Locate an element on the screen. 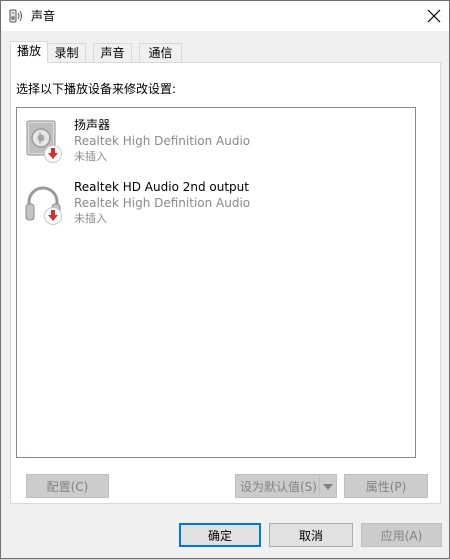 The image size is (450, 559). tab-communications: 通信 is located at coordinates (160, 52).